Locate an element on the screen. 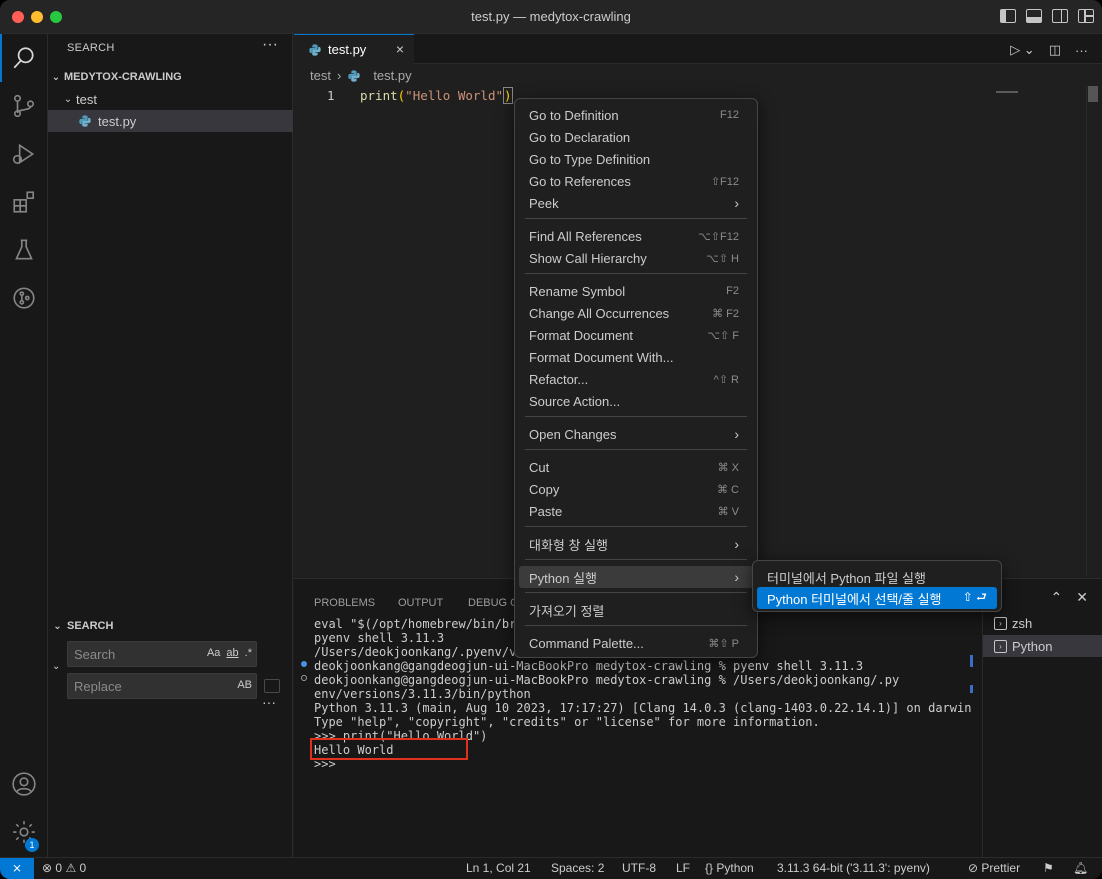  close-panel-icon: ✕ is located at coordinates (1082, 597).